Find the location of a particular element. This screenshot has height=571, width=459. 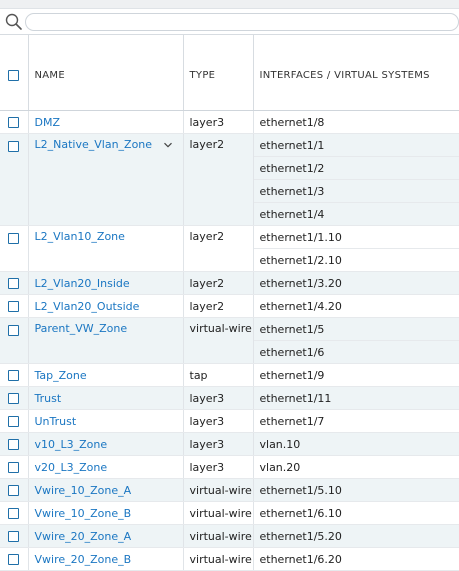

zone-name-cell: L2_Vlan20_Inside is located at coordinates (106, 283).